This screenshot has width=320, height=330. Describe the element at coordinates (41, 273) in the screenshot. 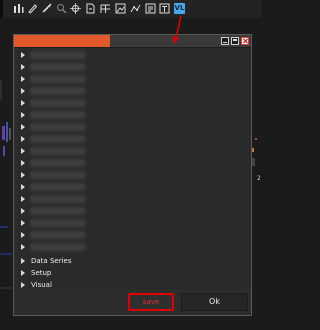

I see `tree-item-label: Setup` at that location.